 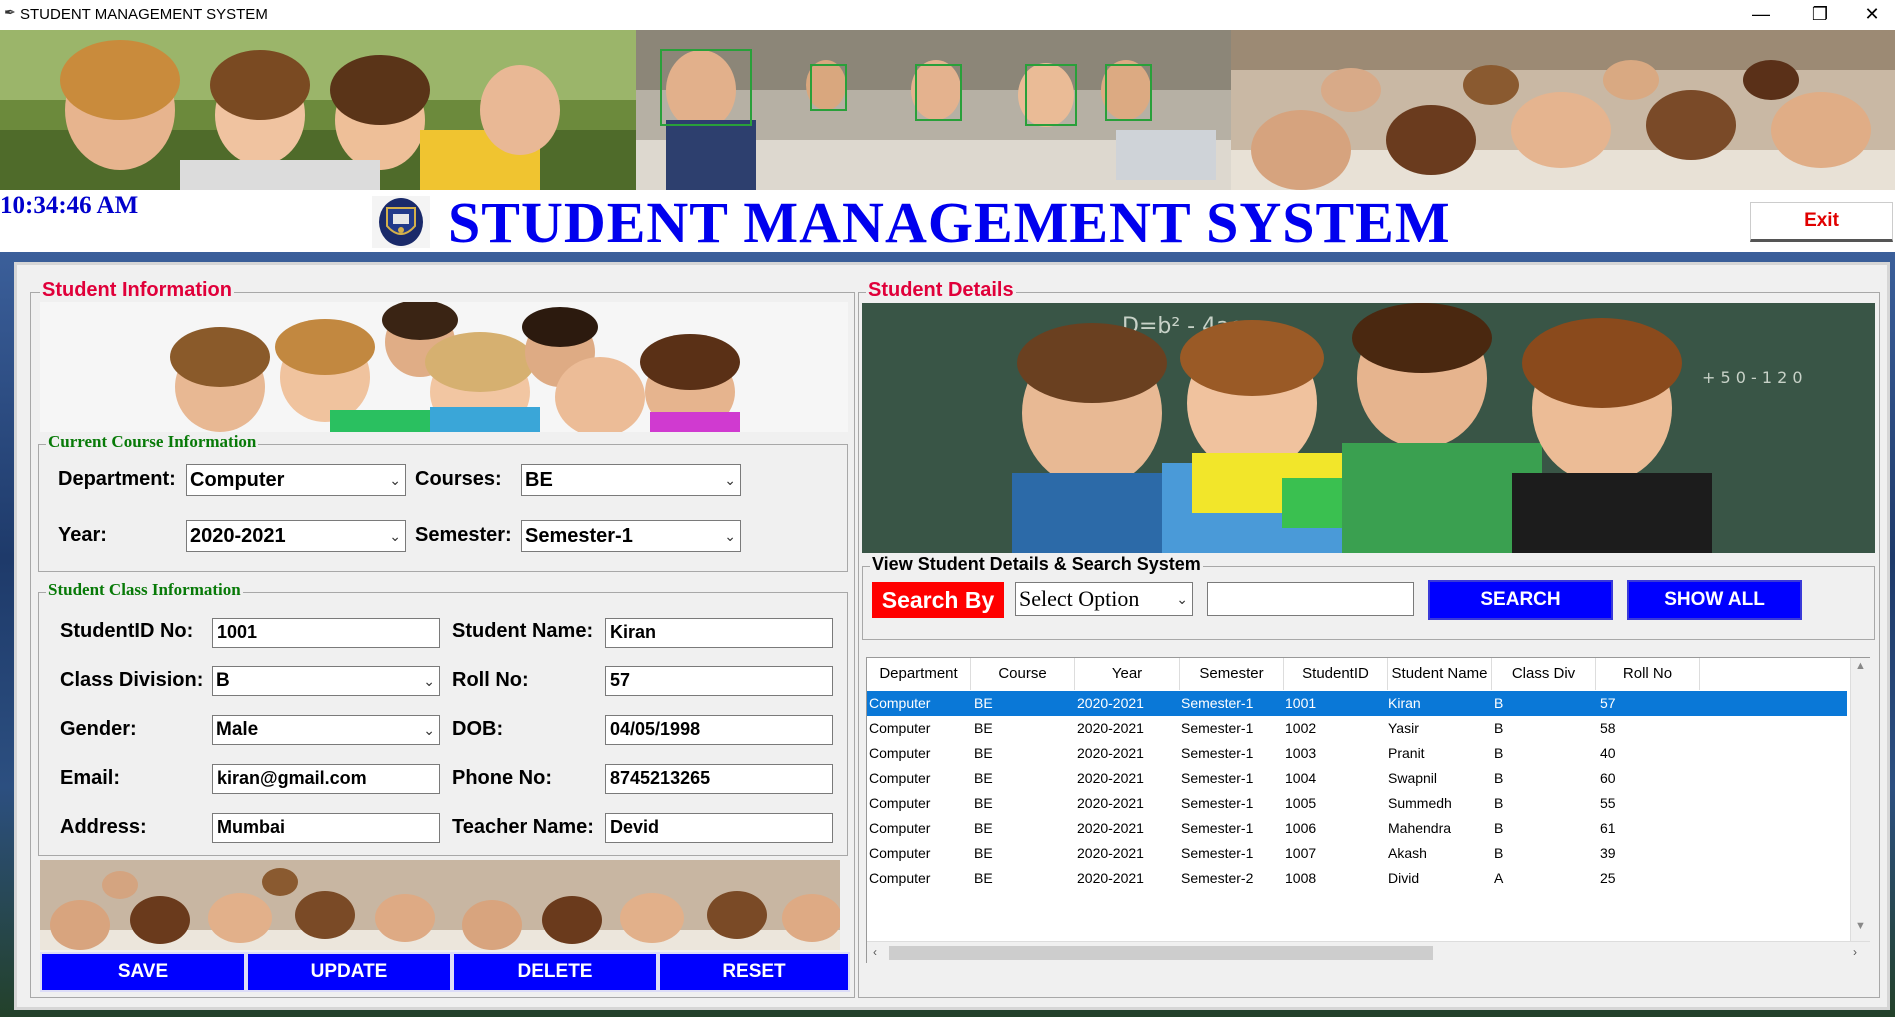 I want to click on horizontal-scroll-thumb, so click(x=1161, y=953).